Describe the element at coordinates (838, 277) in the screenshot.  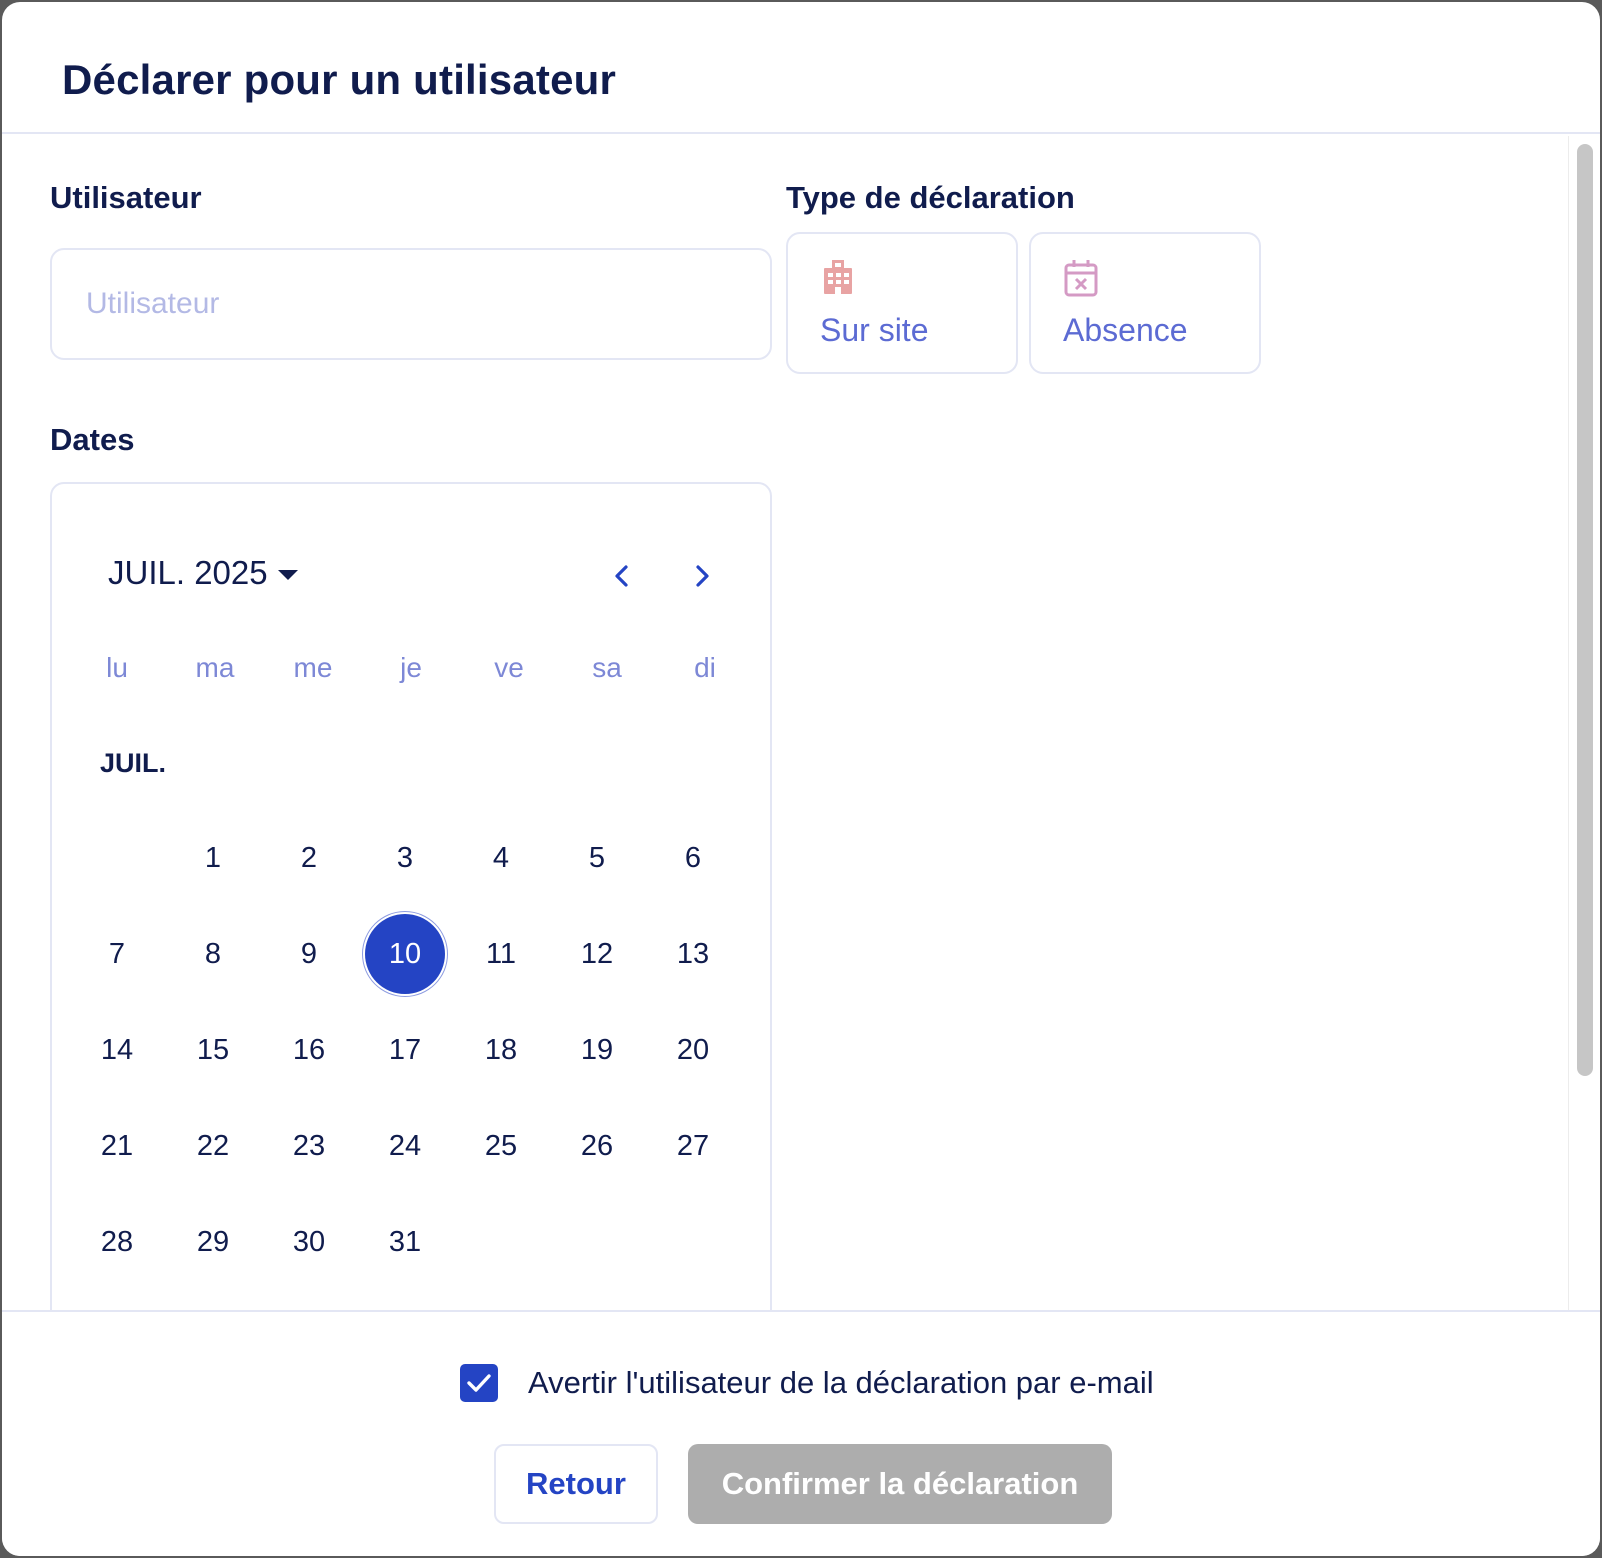
I see `building-icon` at that location.